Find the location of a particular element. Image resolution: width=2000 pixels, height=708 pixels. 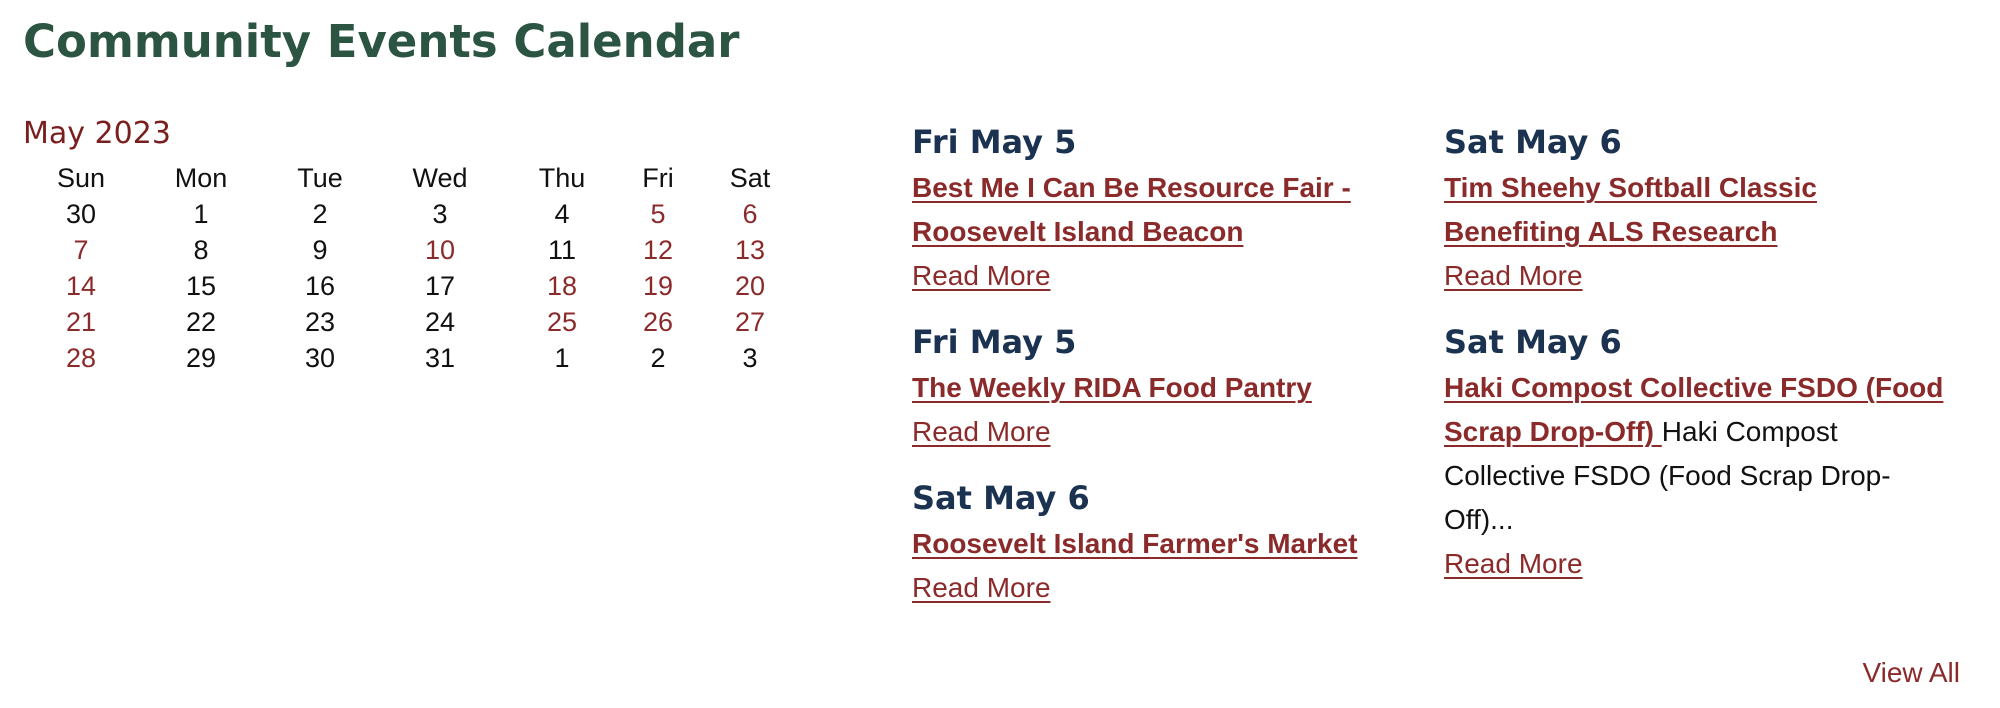

weekday-header-row: Sun Mon Tue Wed Thu Fri Sat is located at coordinates (414, 178).